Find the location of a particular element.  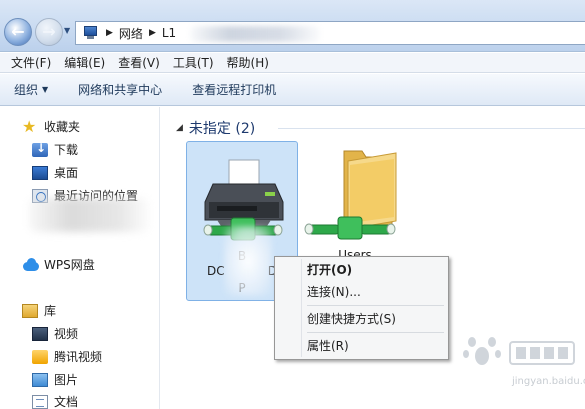

nav-documents-label: 文档 is located at coordinates (66, 402).